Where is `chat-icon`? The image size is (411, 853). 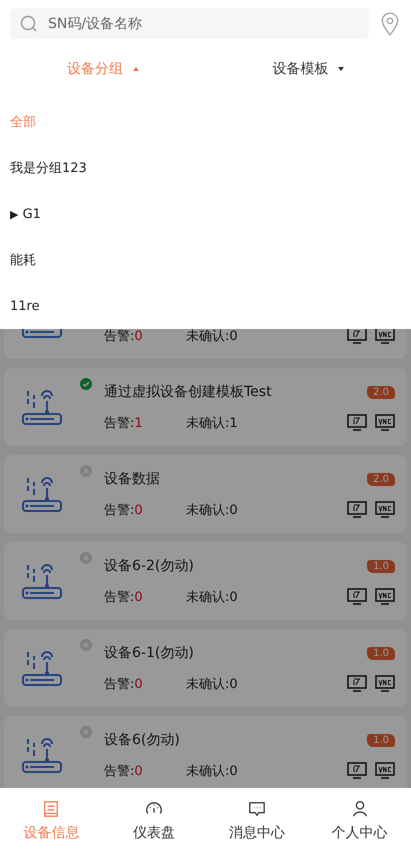 chat-icon is located at coordinates (257, 809).